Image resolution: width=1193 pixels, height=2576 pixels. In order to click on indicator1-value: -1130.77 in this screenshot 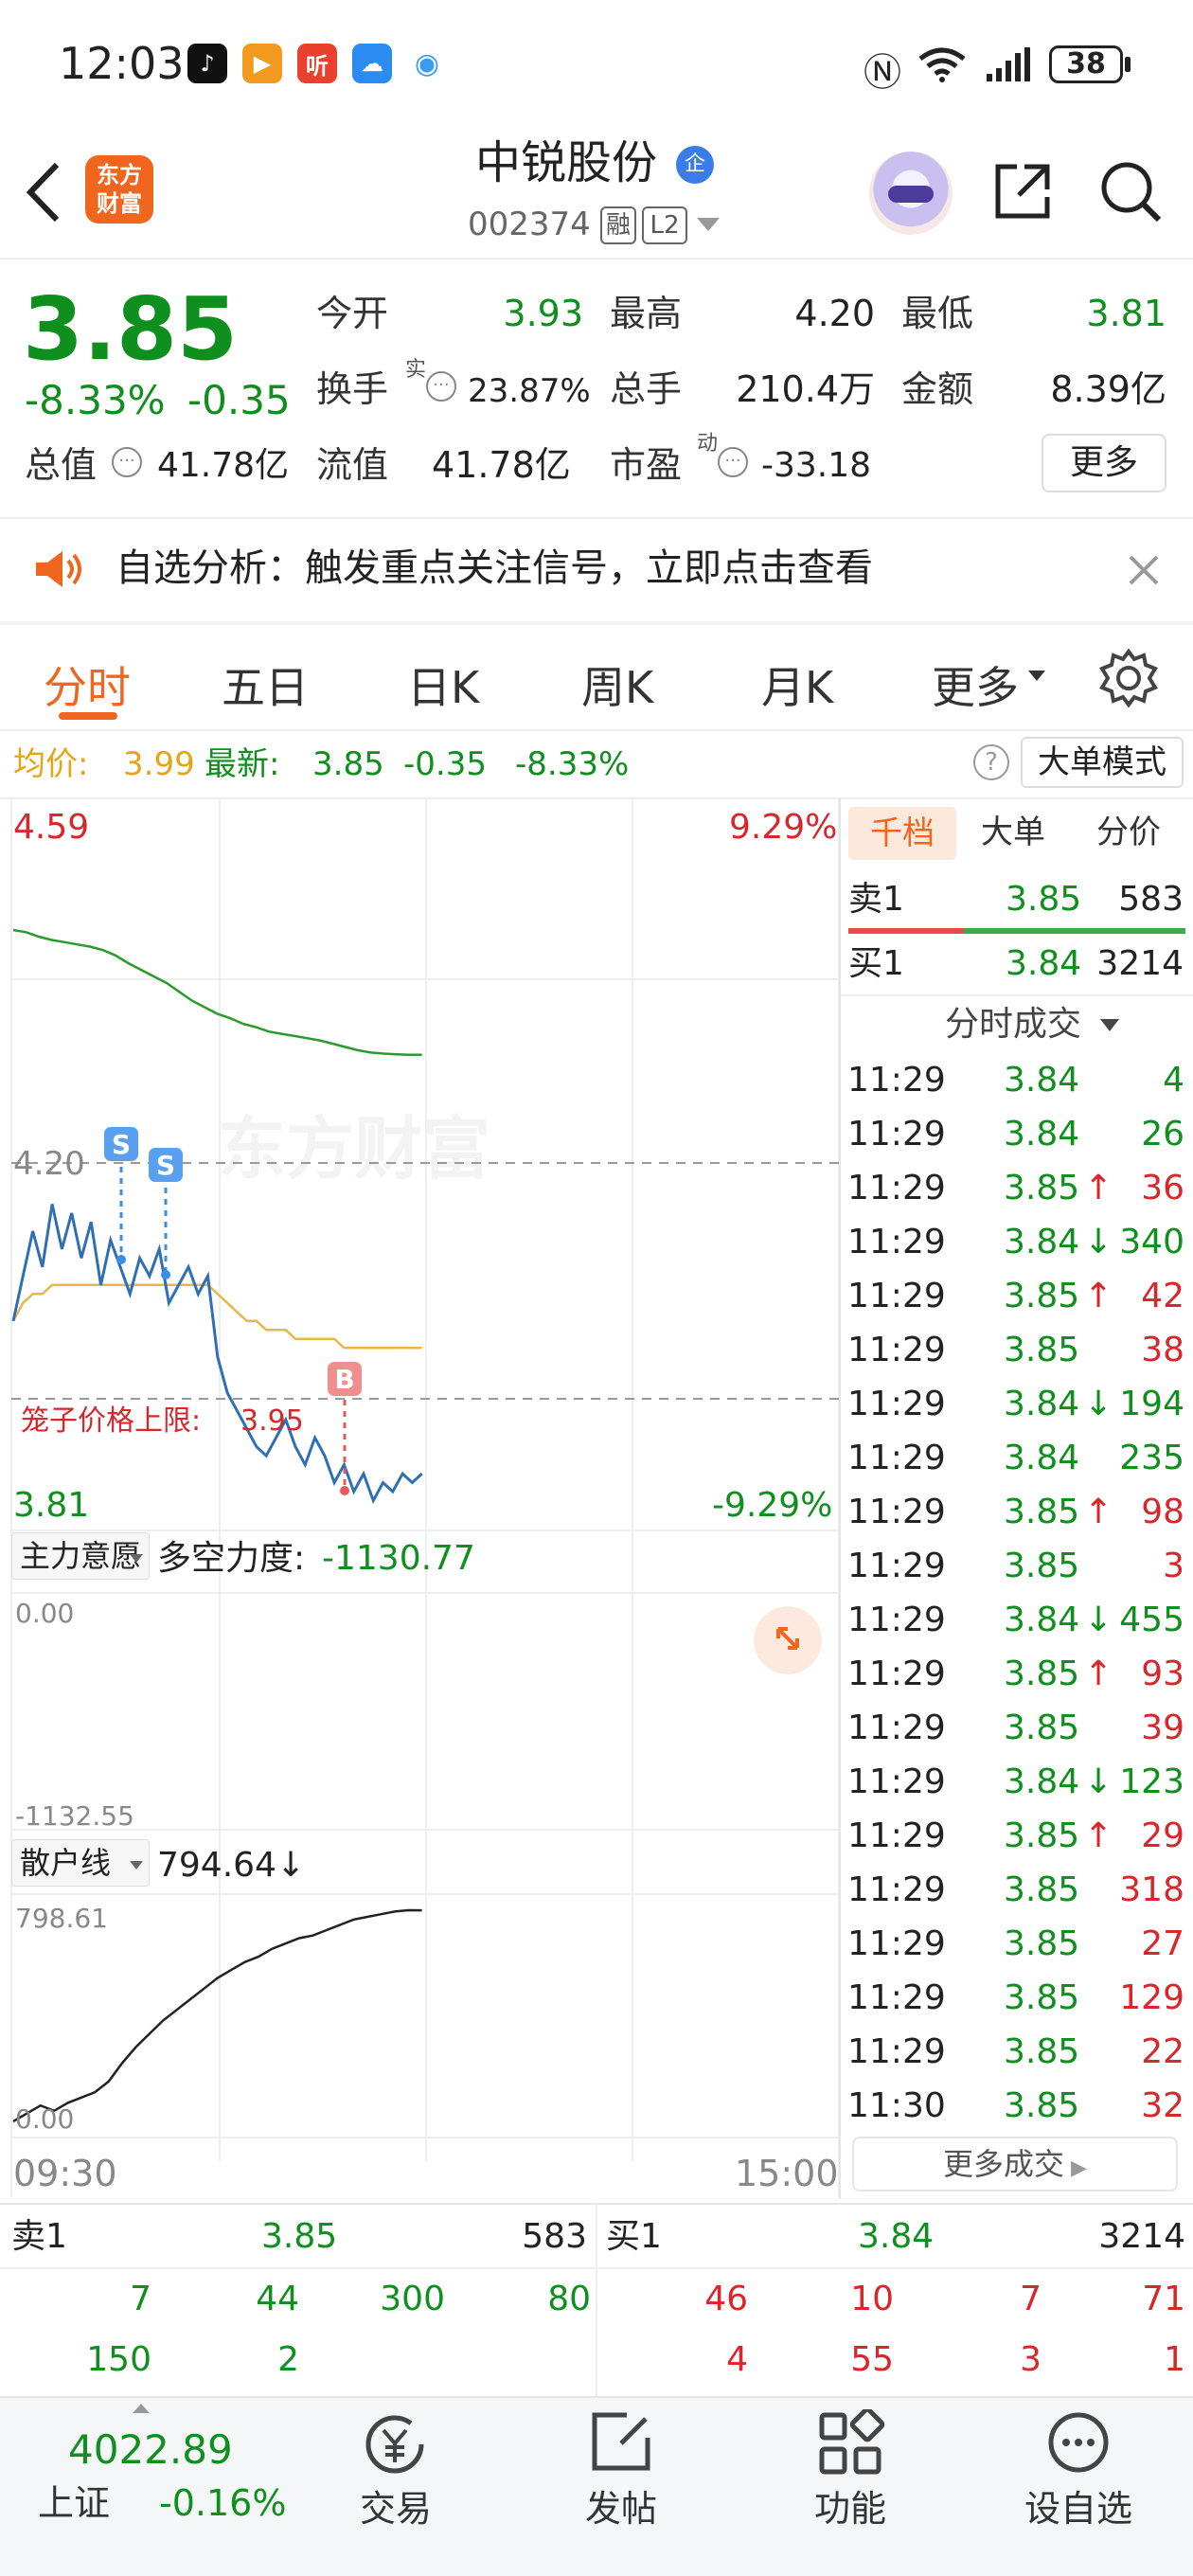, I will do `click(398, 1558)`.